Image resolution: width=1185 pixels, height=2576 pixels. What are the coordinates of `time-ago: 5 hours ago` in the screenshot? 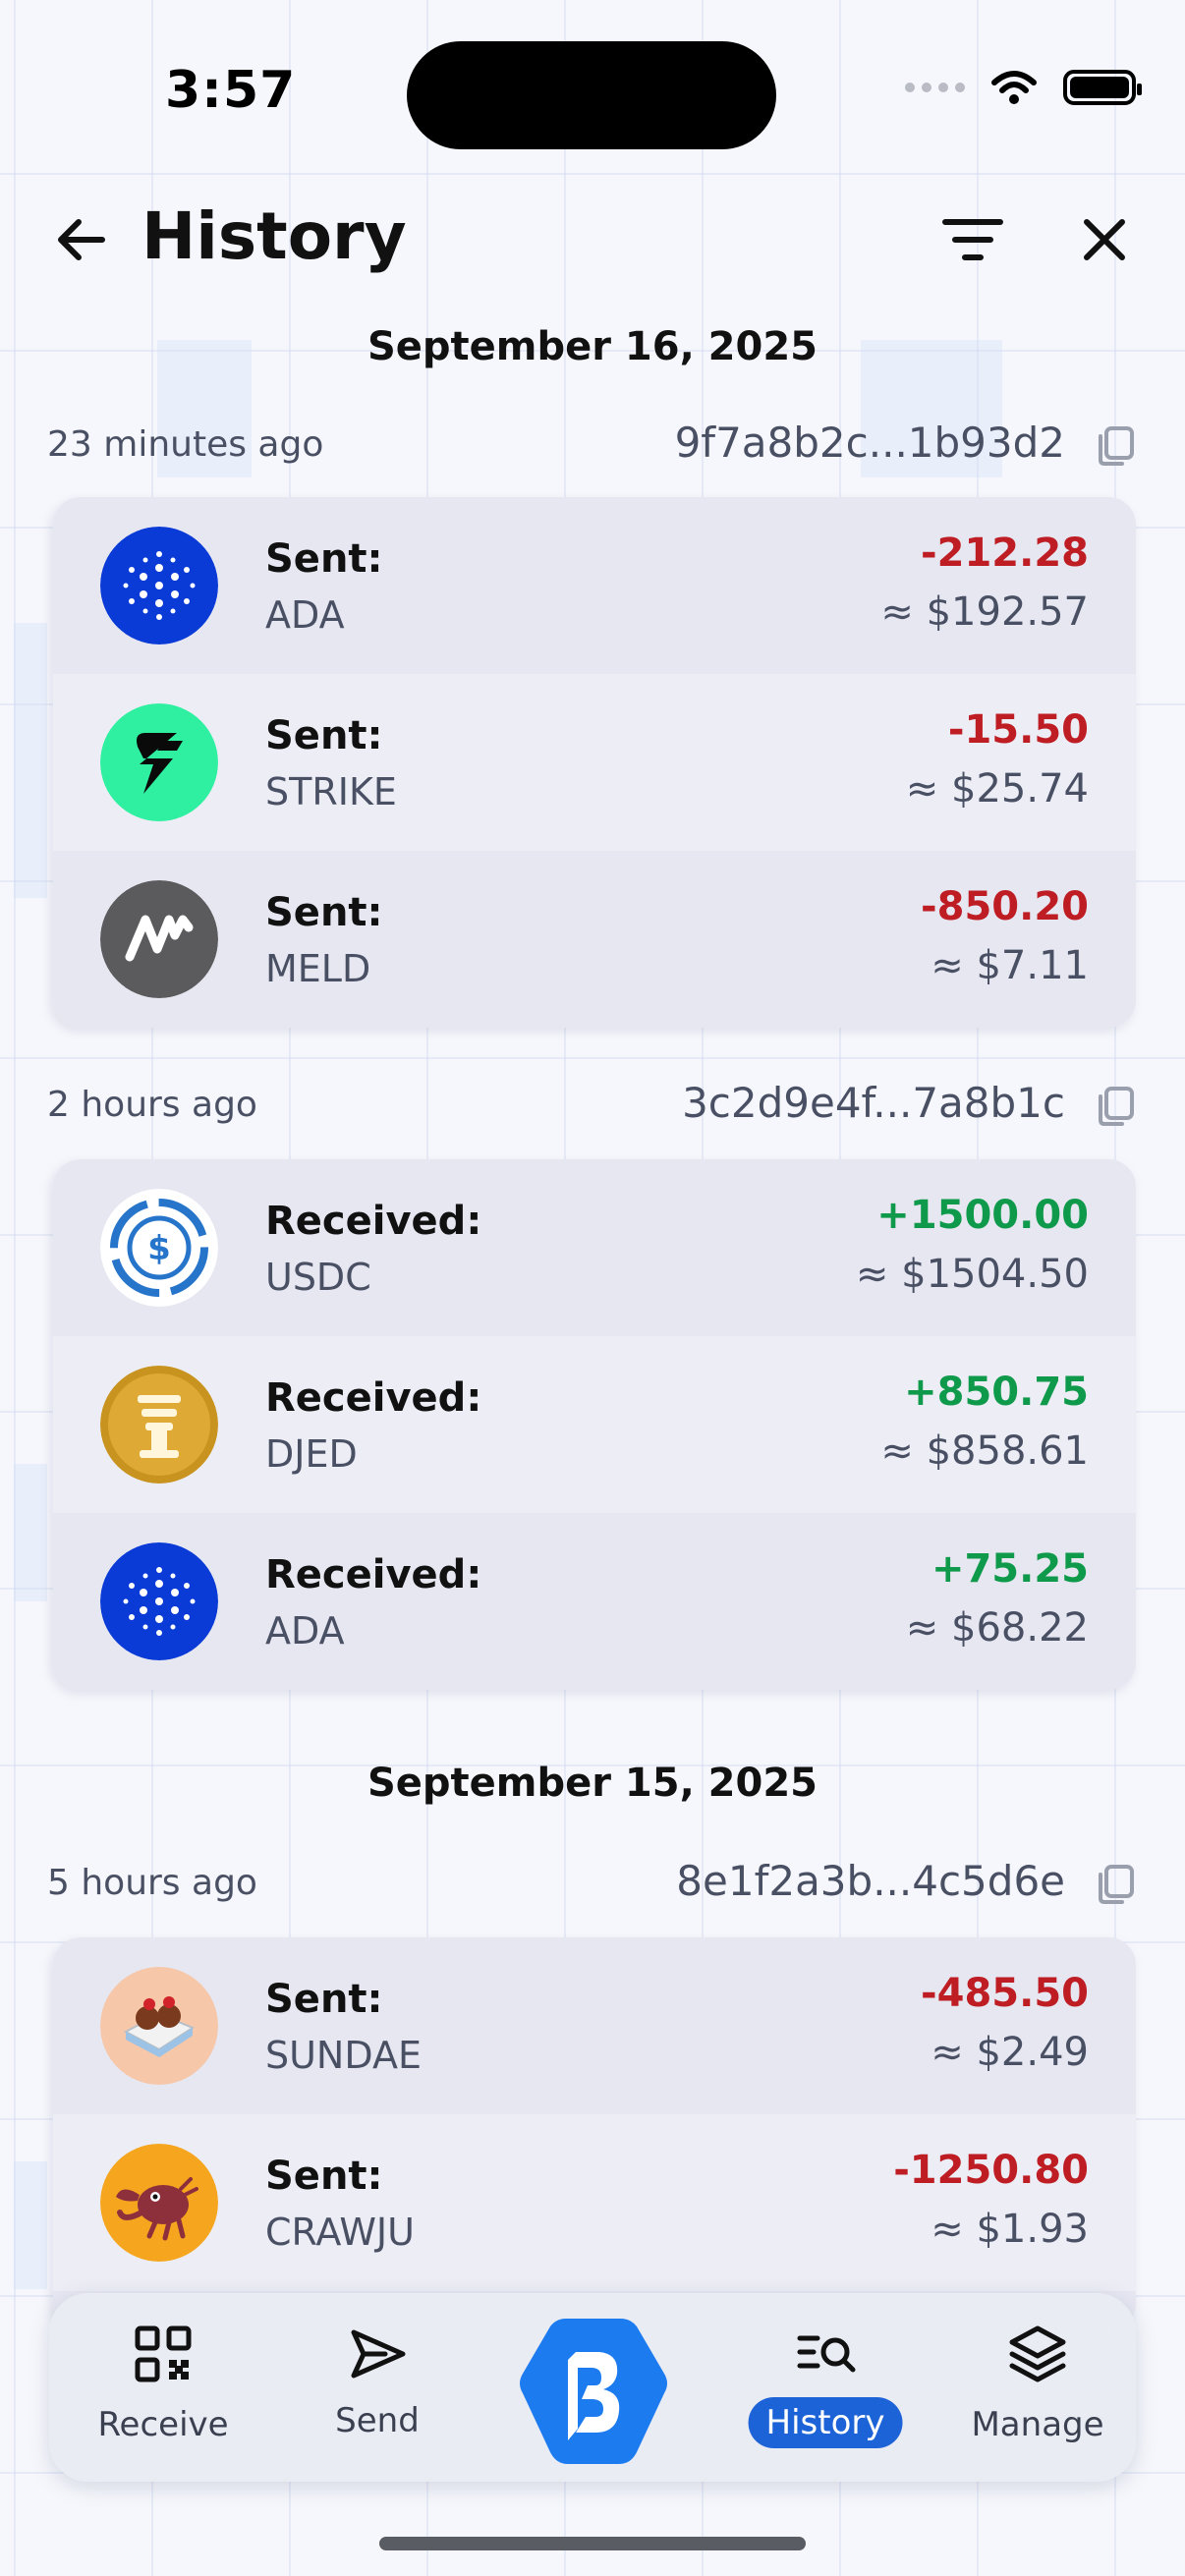 It's located at (152, 1883).